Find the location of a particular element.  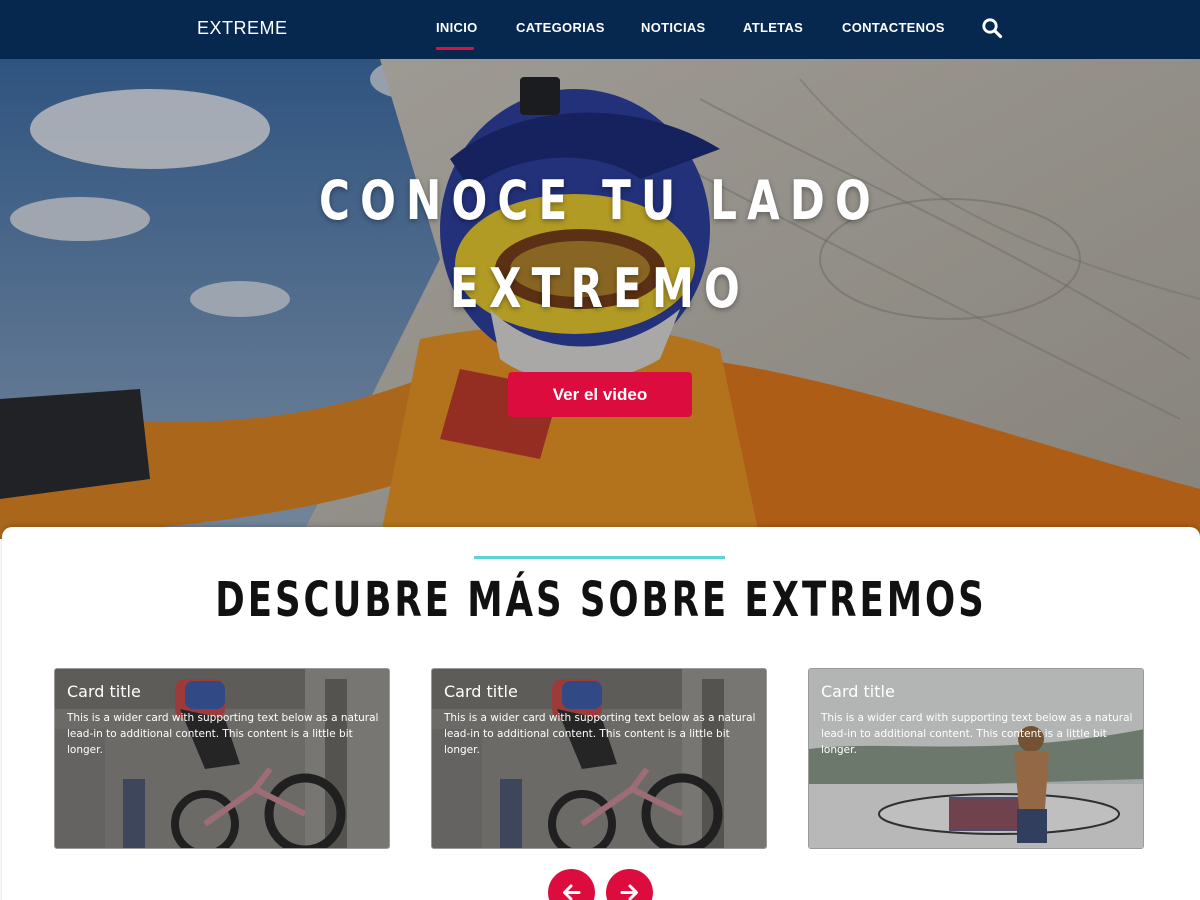

search-icon is located at coordinates (992, 28).